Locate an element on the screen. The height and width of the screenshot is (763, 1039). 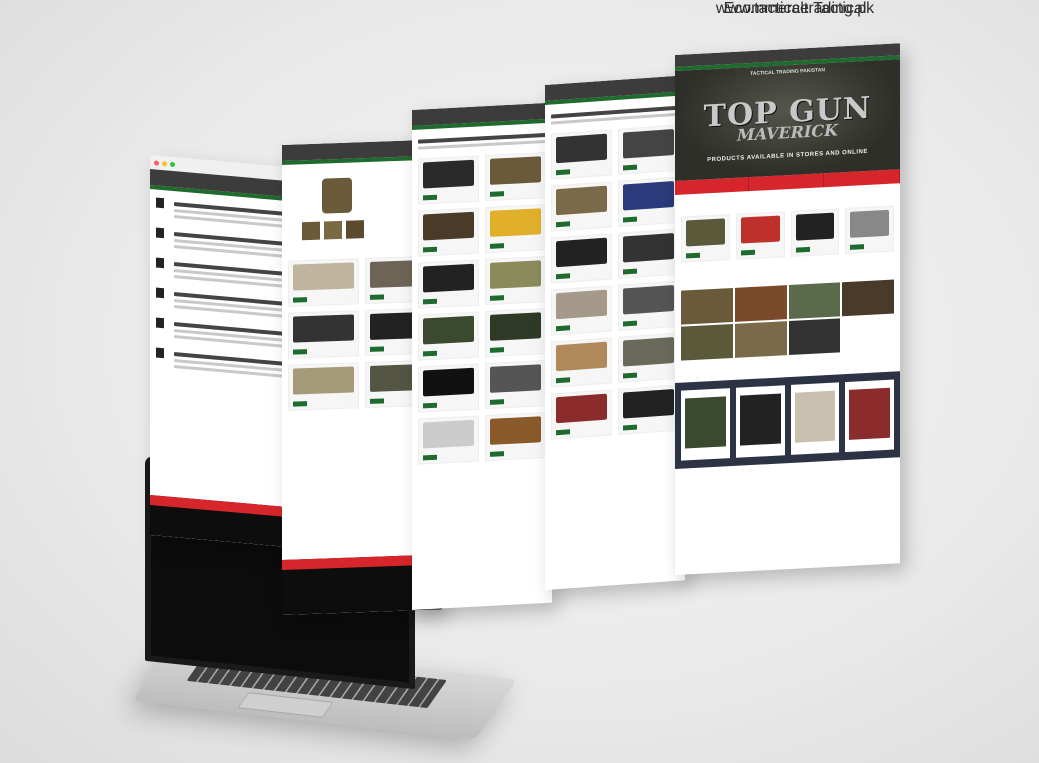
tagline: Ecommerce Tactical is located at coordinates (795, 8).